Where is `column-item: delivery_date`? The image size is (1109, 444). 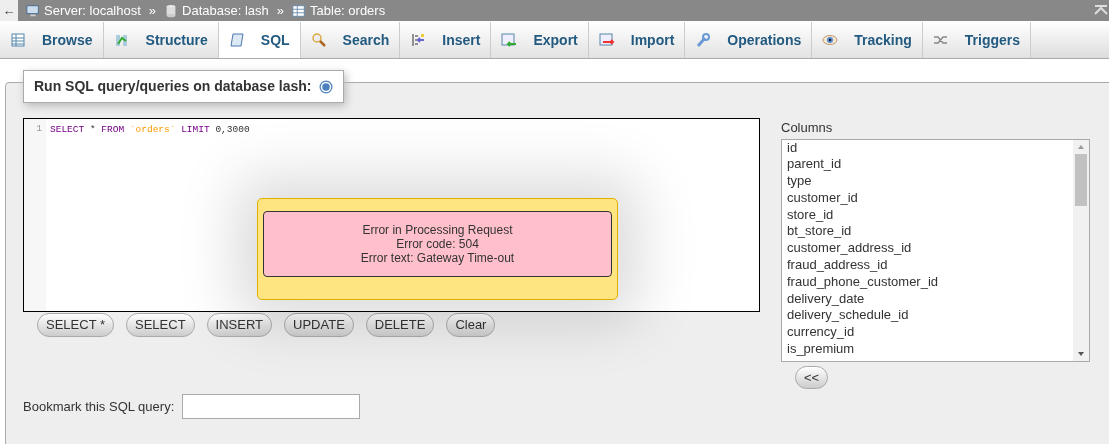 column-item: delivery_date is located at coordinates (927, 299).